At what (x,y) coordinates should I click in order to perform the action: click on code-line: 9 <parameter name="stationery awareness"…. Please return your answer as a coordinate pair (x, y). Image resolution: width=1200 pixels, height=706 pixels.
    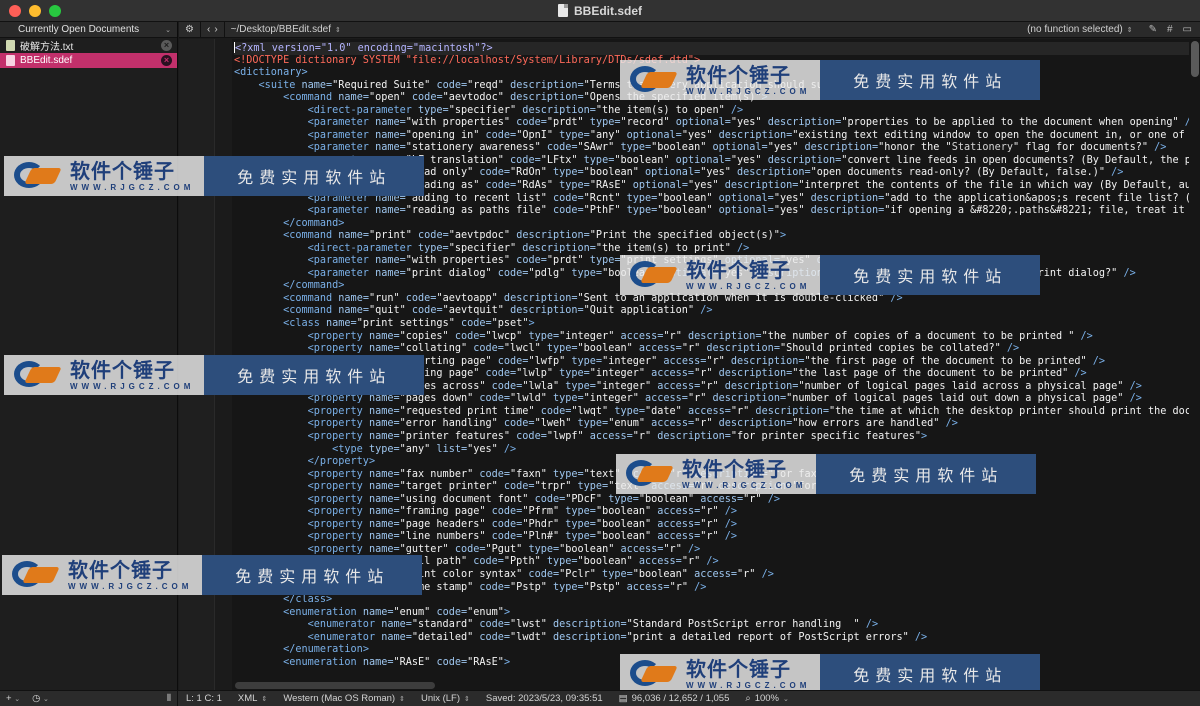
    Looking at the image, I should click on (711, 148).